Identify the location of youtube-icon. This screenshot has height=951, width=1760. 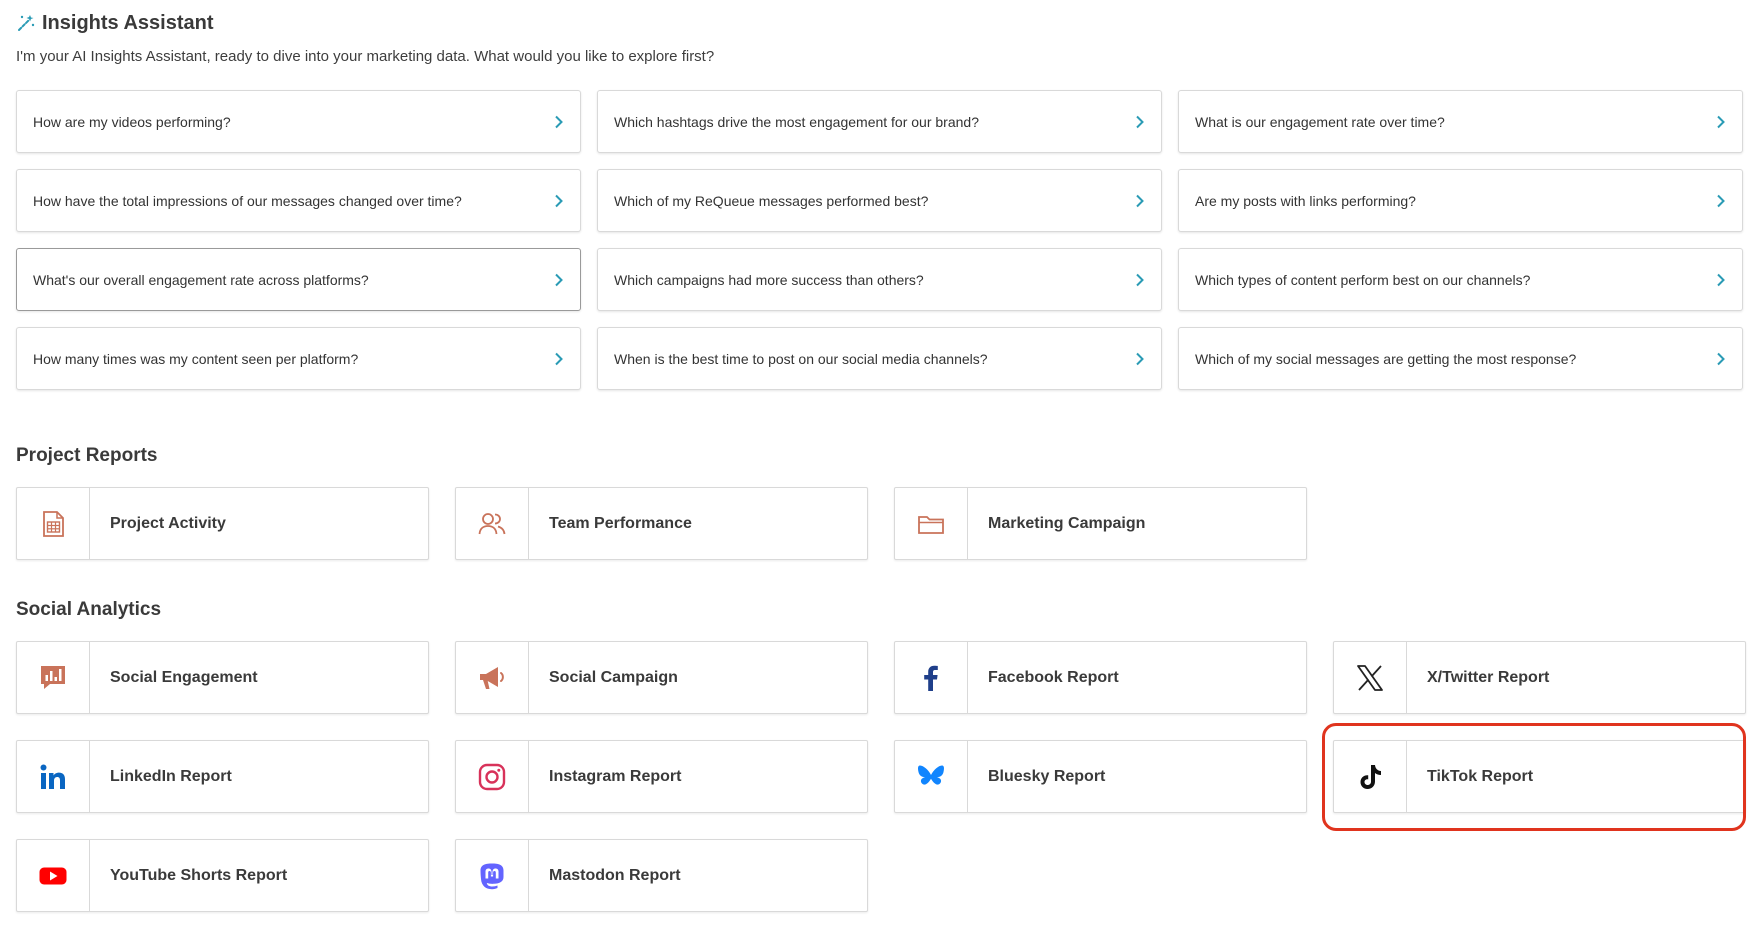
(53, 875).